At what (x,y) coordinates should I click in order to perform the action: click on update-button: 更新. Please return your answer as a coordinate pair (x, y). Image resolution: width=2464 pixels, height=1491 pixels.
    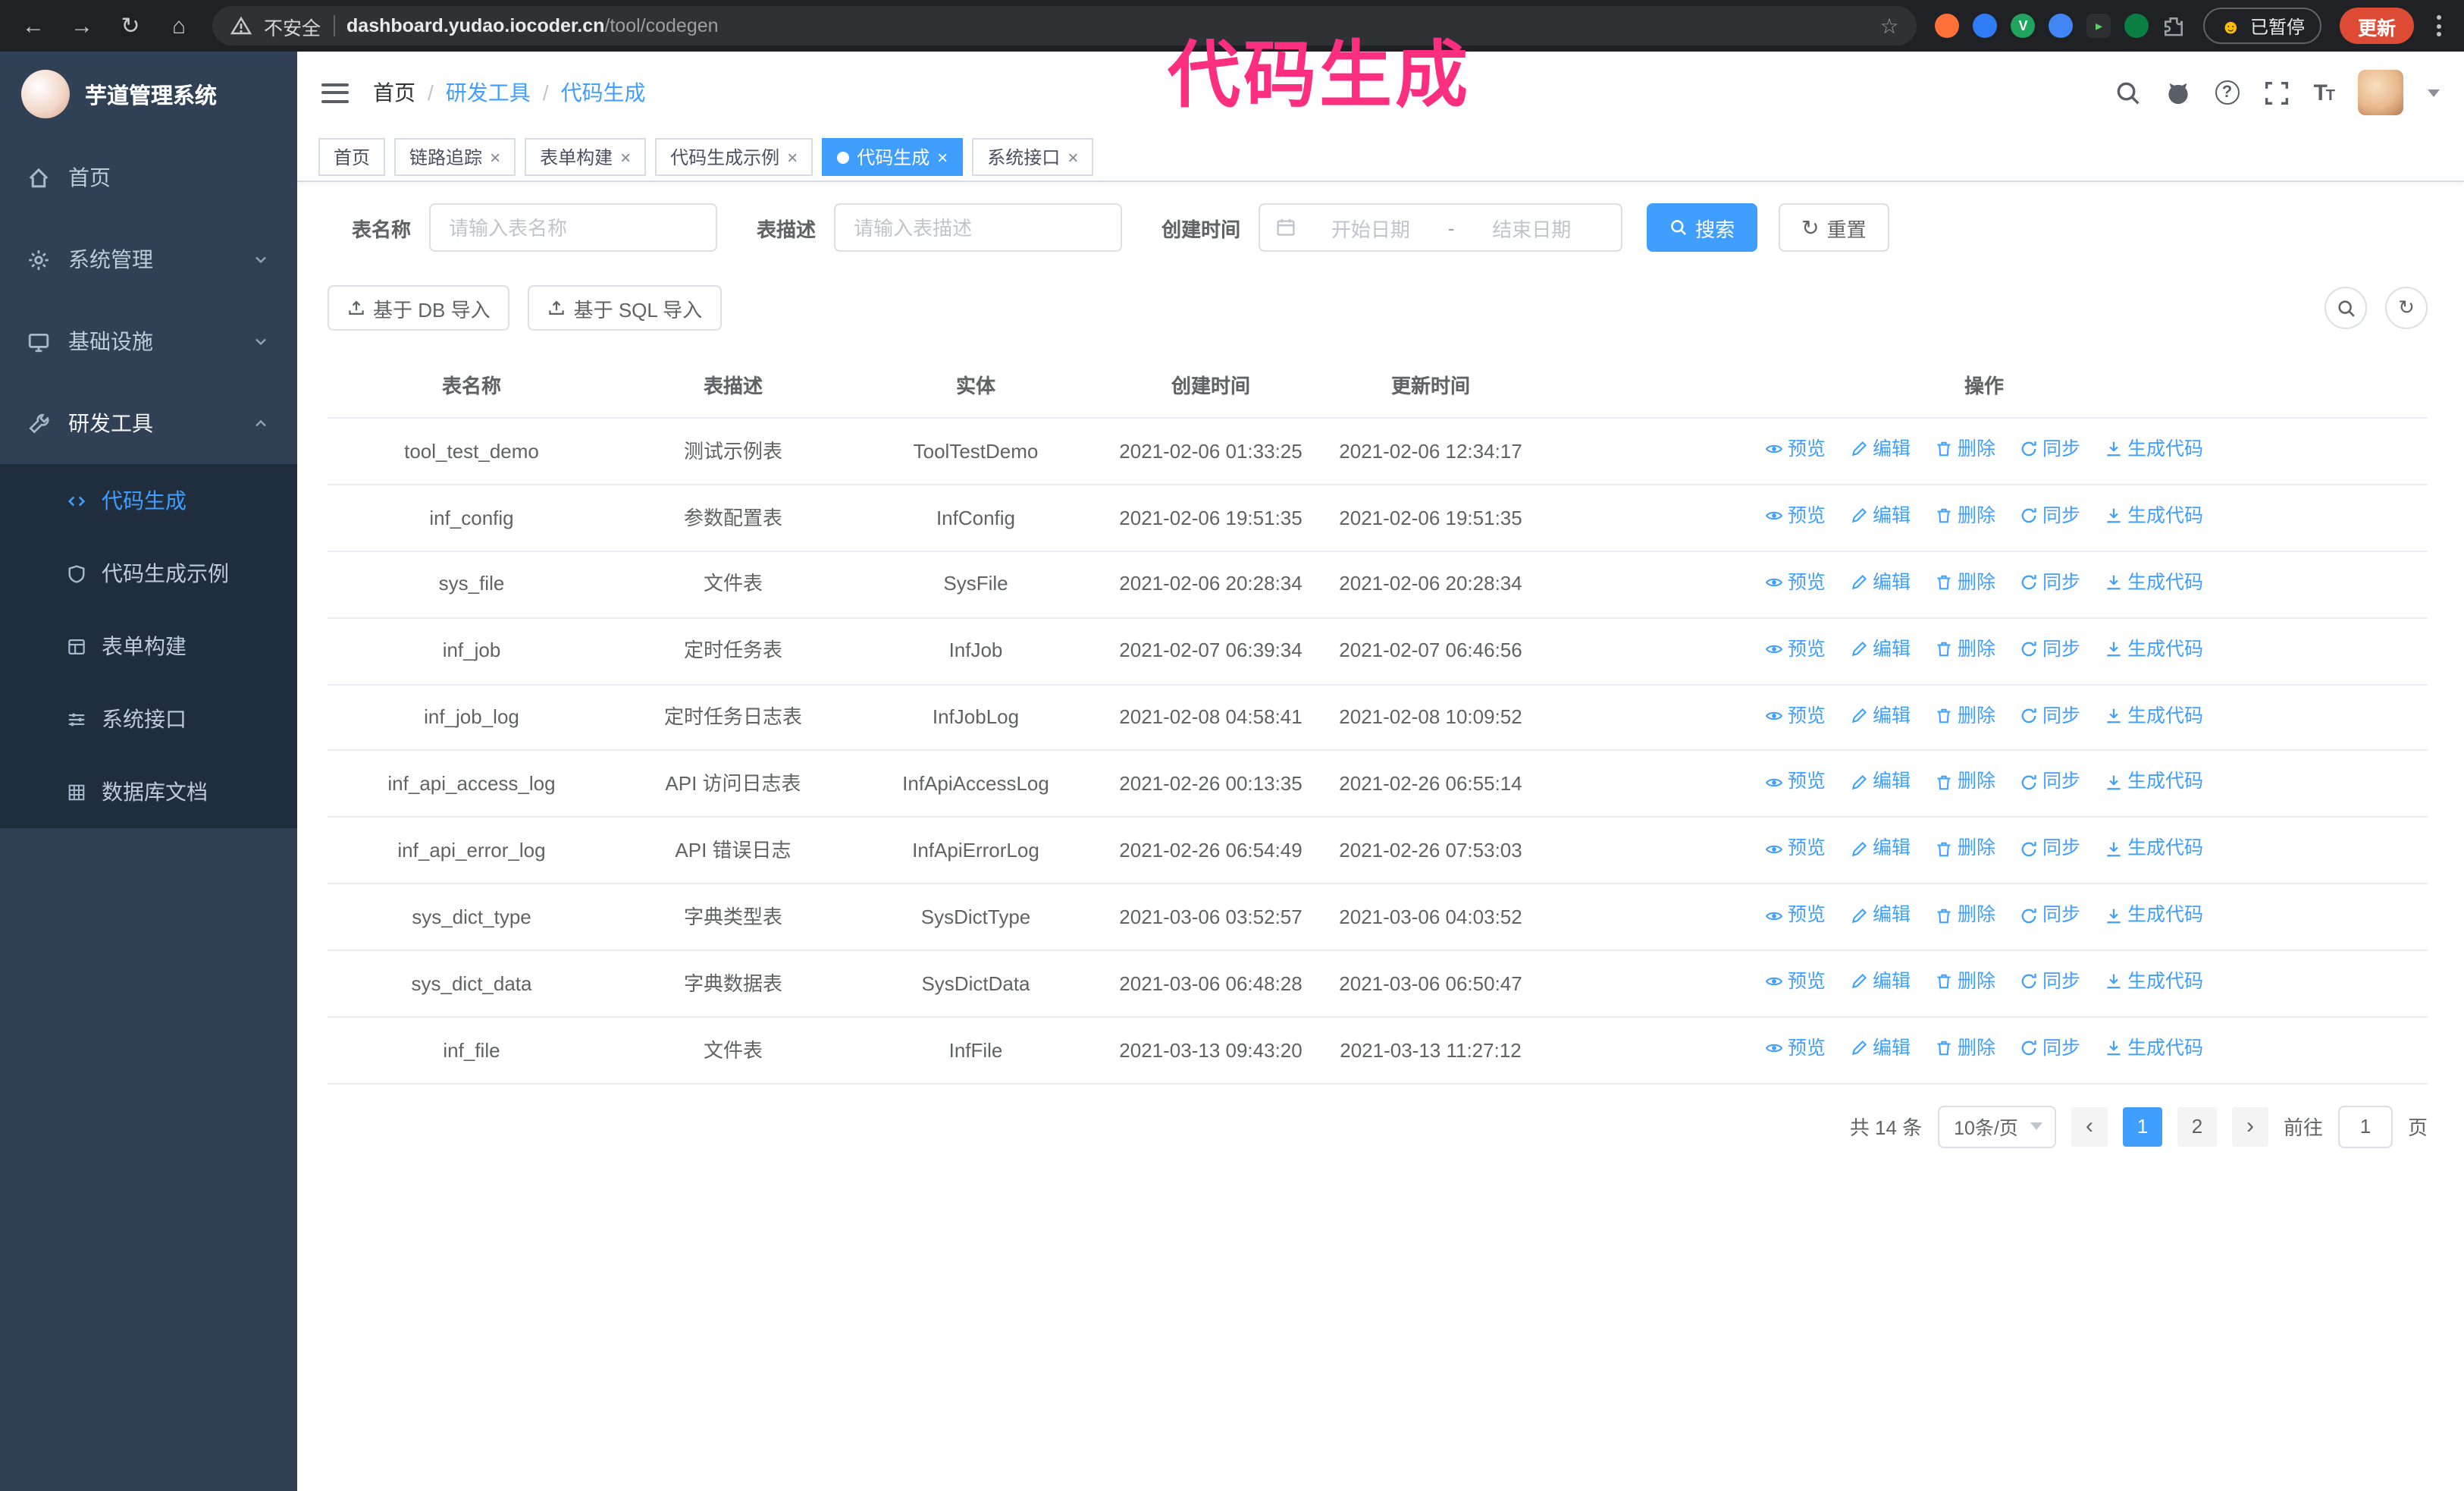
    Looking at the image, I should click on (2377, 26).